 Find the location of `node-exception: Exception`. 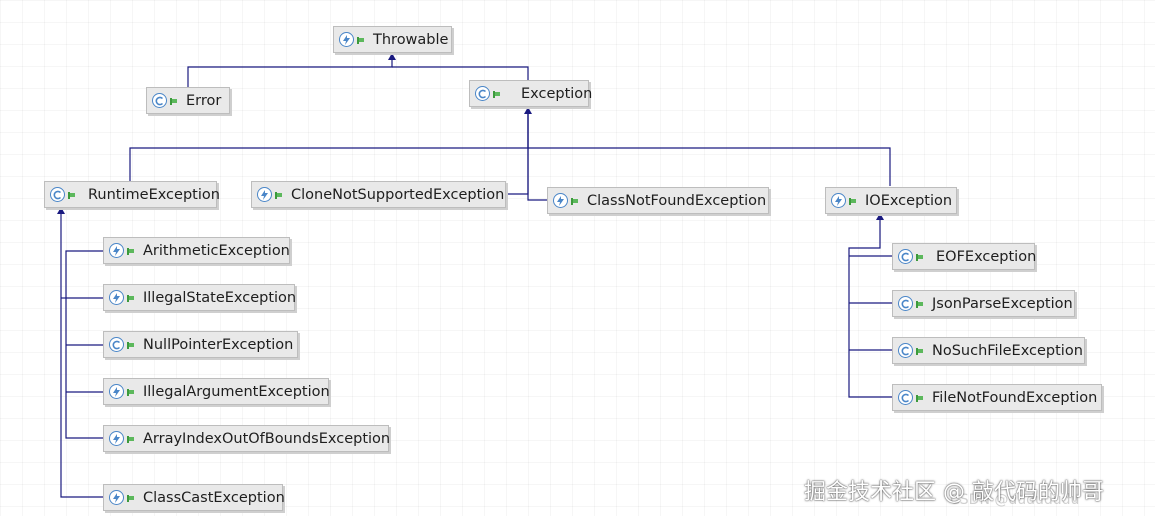

node-exception: Exception is located at coordinates (531, 93).